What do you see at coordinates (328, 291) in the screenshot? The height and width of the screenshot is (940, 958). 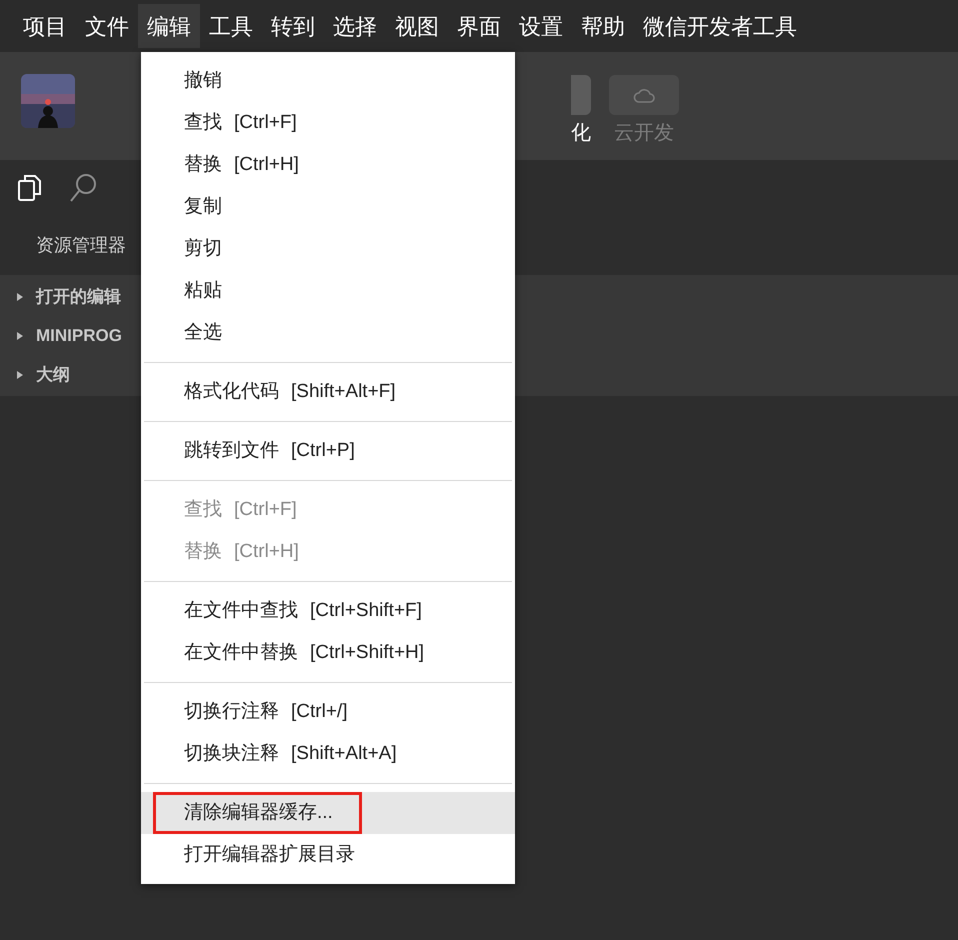 I see `menu-item: 粘贴` at bounding box center [328, 291].